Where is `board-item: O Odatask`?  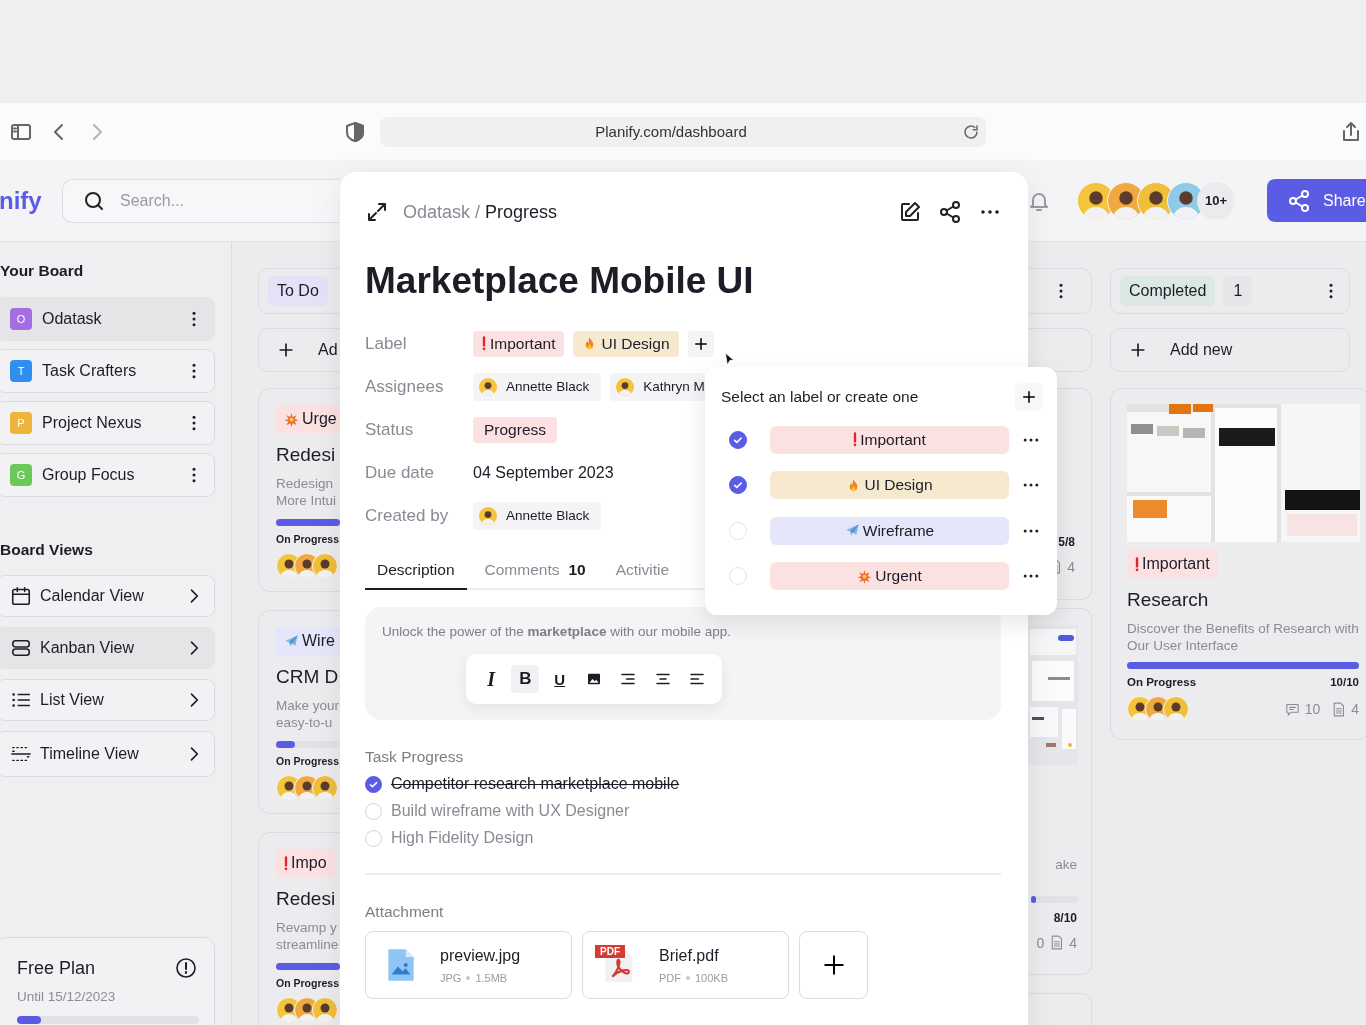 board-item: O Odatask is located at coordinates (107, 319).